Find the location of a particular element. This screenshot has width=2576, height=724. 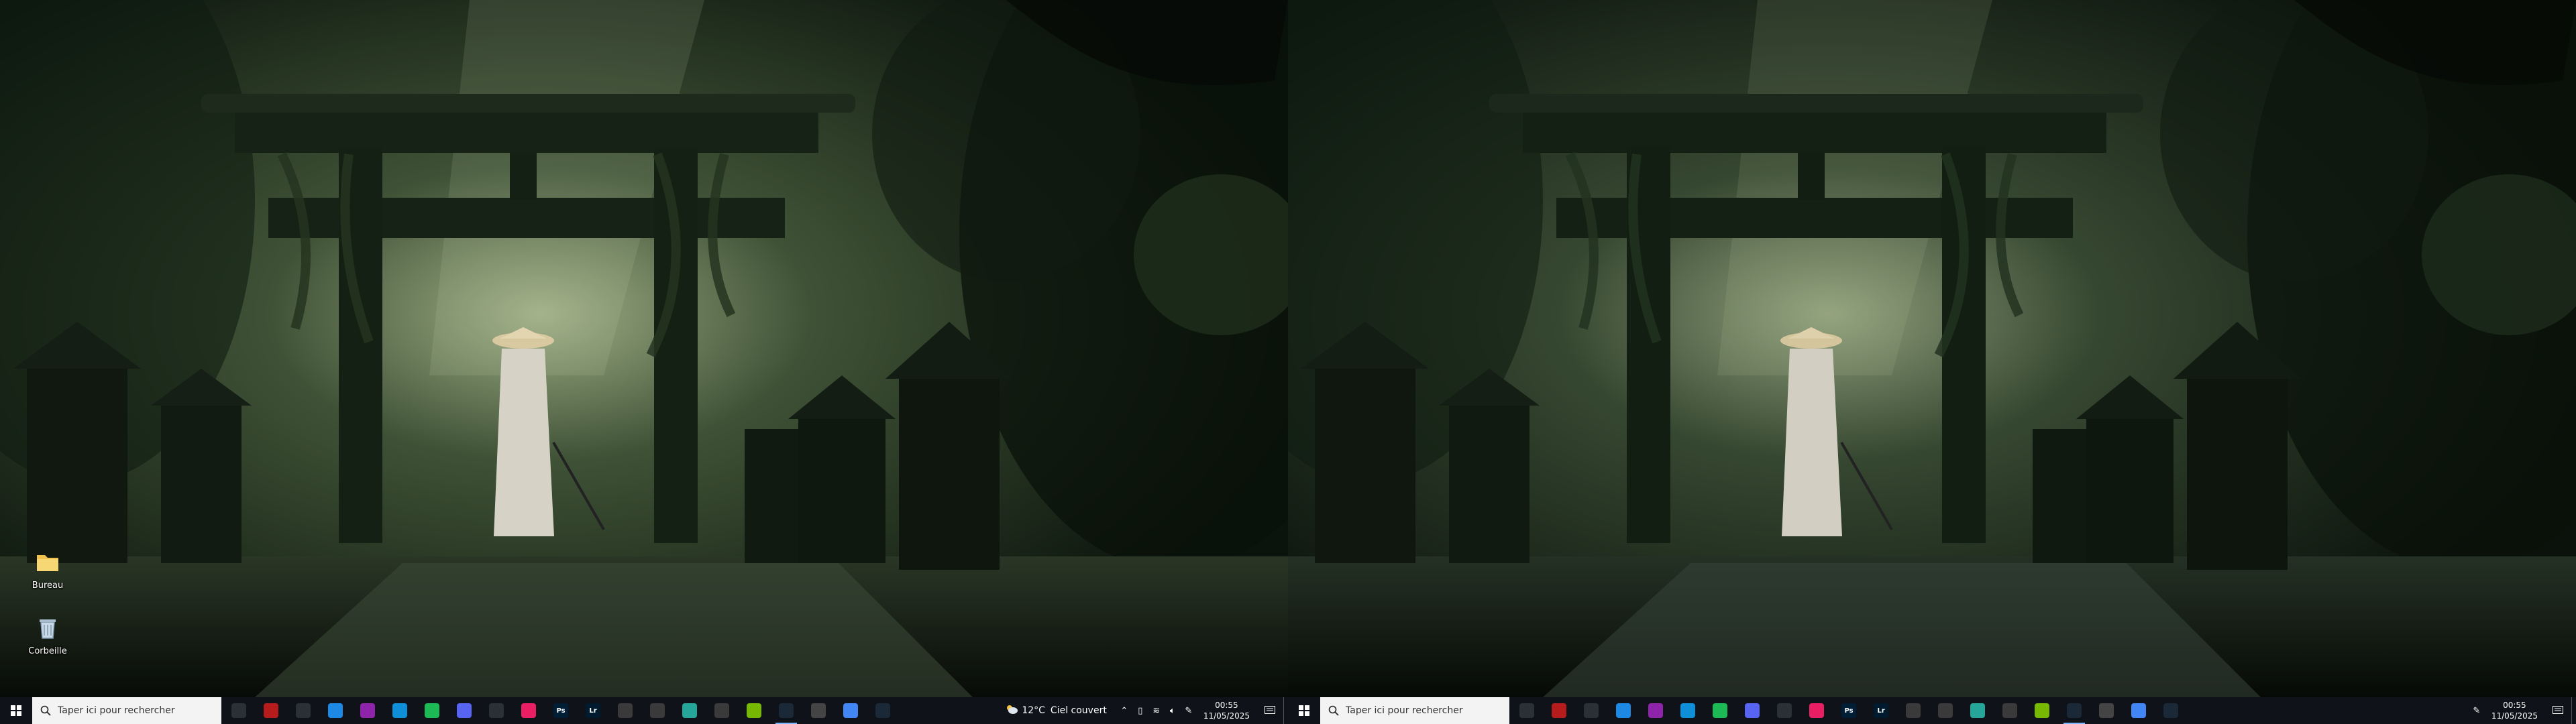

system-tray: ✎ 00:55 11/05/2025 is located at coordinates (2522, 710).